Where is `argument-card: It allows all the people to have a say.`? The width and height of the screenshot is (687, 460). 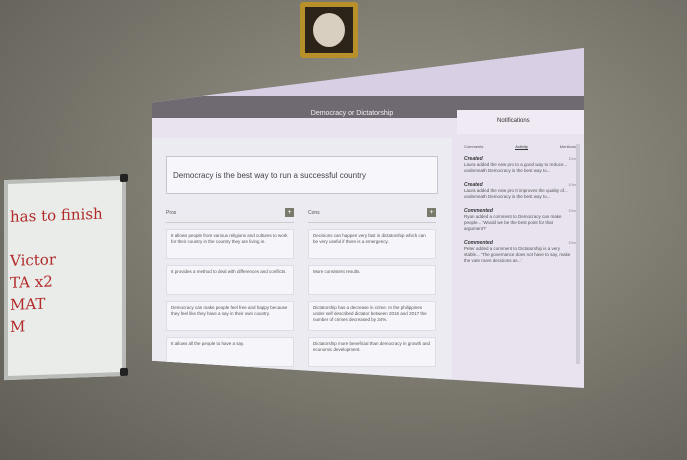 argument-card: It allows all the people to have a say. is located at coordinates (230, 352).